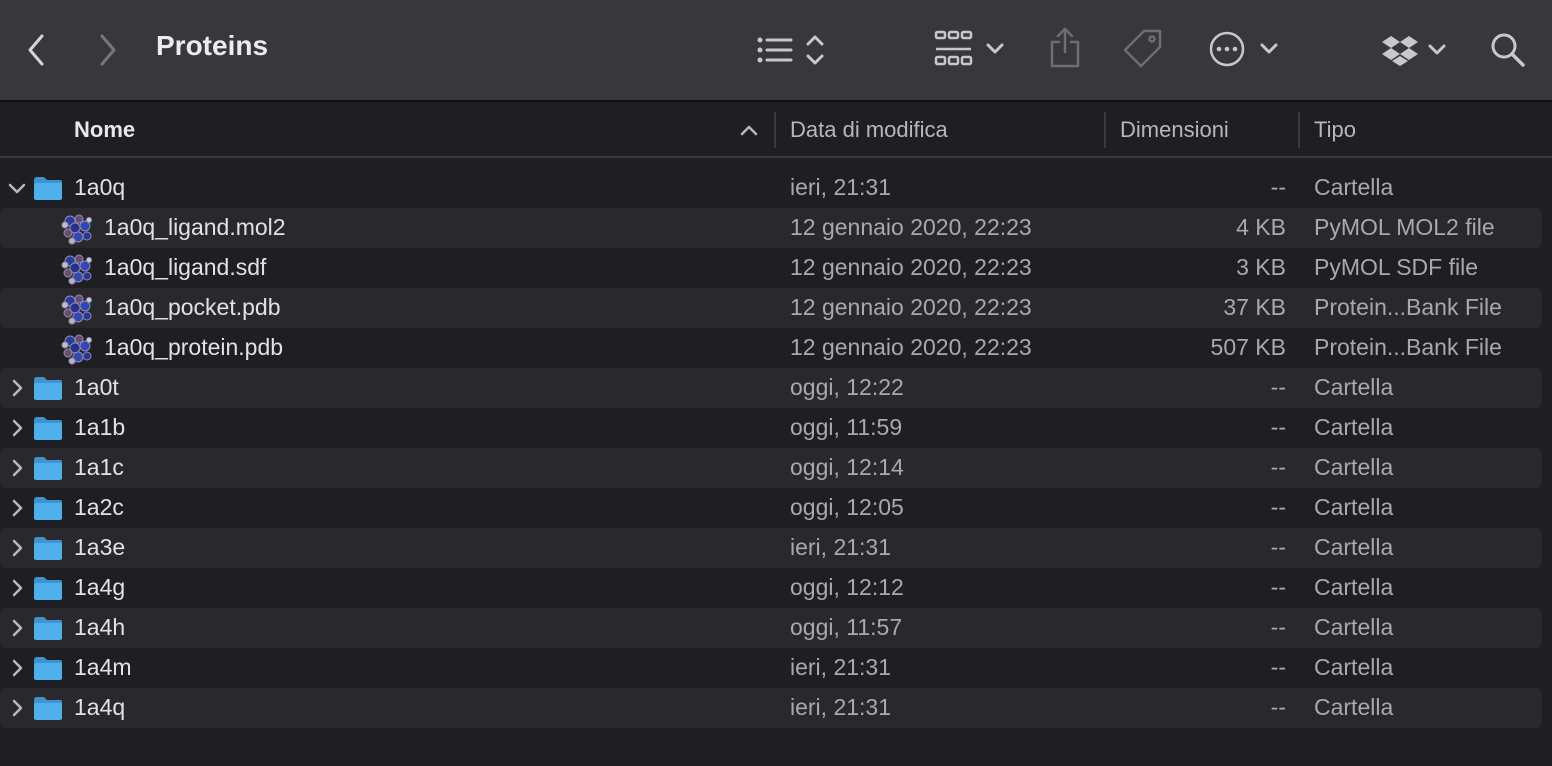 The image size is (1552, 766). Describe the element at coordinates (192, 307) in the screenshot. I see `item-name: 1a0q_pocket.pdb` at that location.